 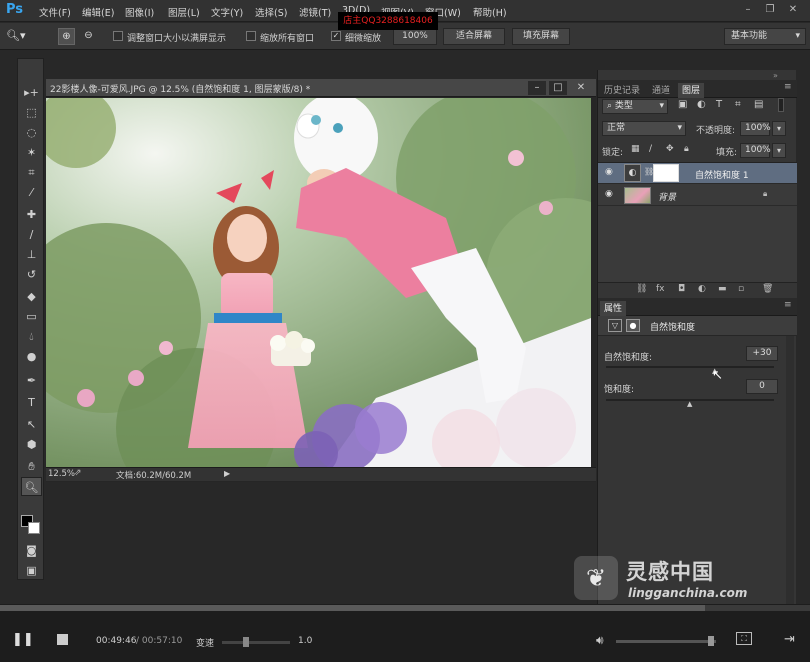 What do you see at coordinates (271, 12) in the screenshot?
I see `menu-select: 选择(S)` at bounding box center [271, 12].